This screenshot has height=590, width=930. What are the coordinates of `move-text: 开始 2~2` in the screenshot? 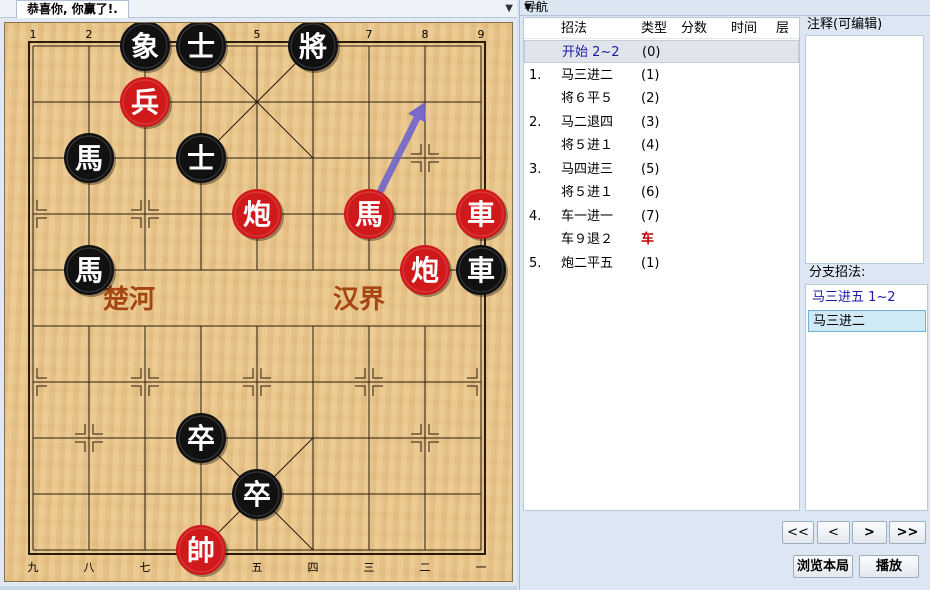 It's located at (591, 52).